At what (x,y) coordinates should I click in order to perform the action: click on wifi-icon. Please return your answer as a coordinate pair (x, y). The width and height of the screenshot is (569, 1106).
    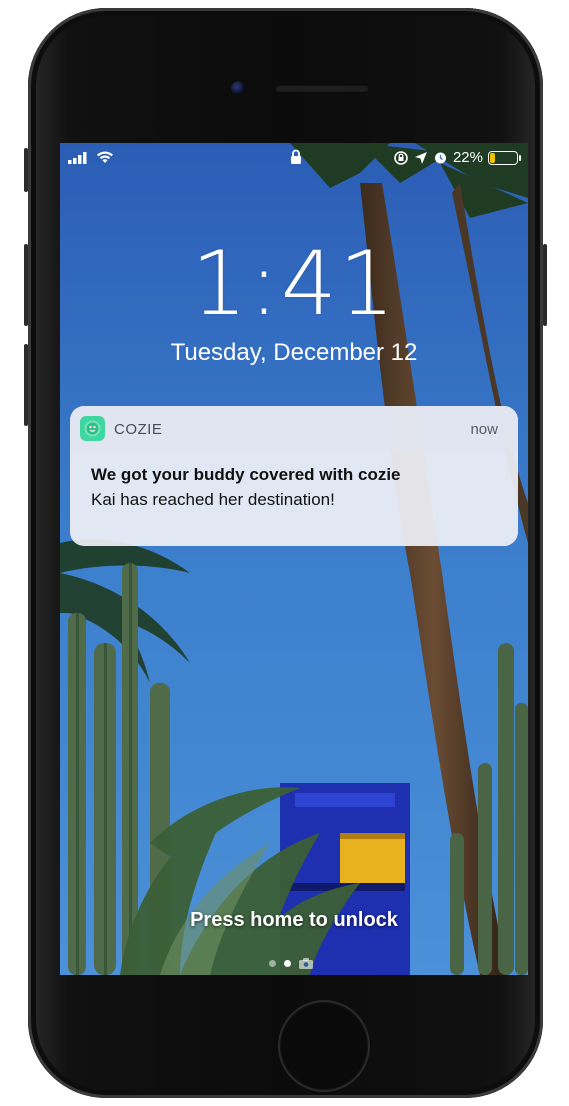
    Looking at the image, I should click on (105, 157).